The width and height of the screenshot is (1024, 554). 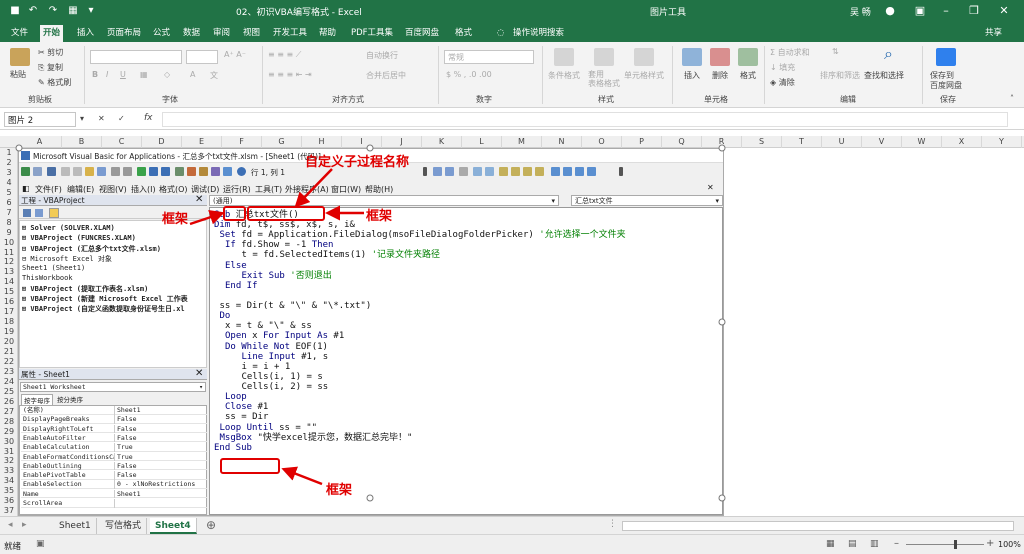 What do you see at coordinates (10, 525) in the screenshot?
I see `prev-sheet-icon: ◂` at bounding box center [10, 525].